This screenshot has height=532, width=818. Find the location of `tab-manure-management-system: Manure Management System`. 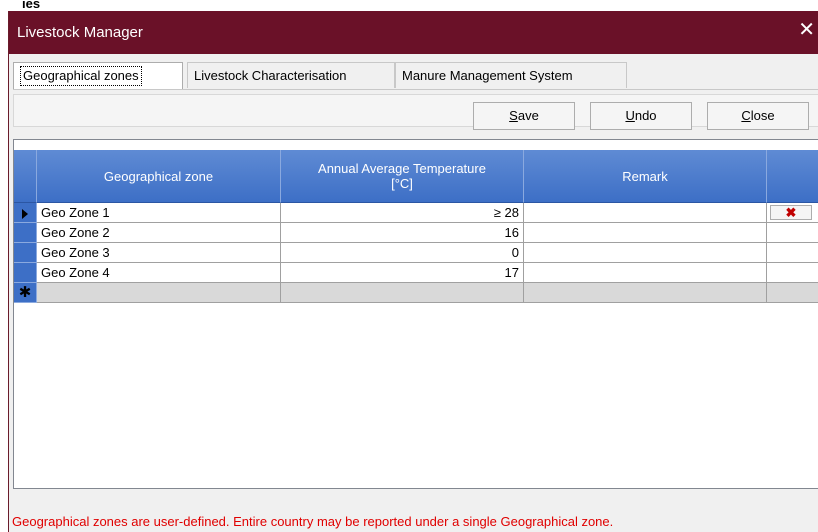

tab-manure-management-system: Manure Management System is located at coordinates (511, 75).